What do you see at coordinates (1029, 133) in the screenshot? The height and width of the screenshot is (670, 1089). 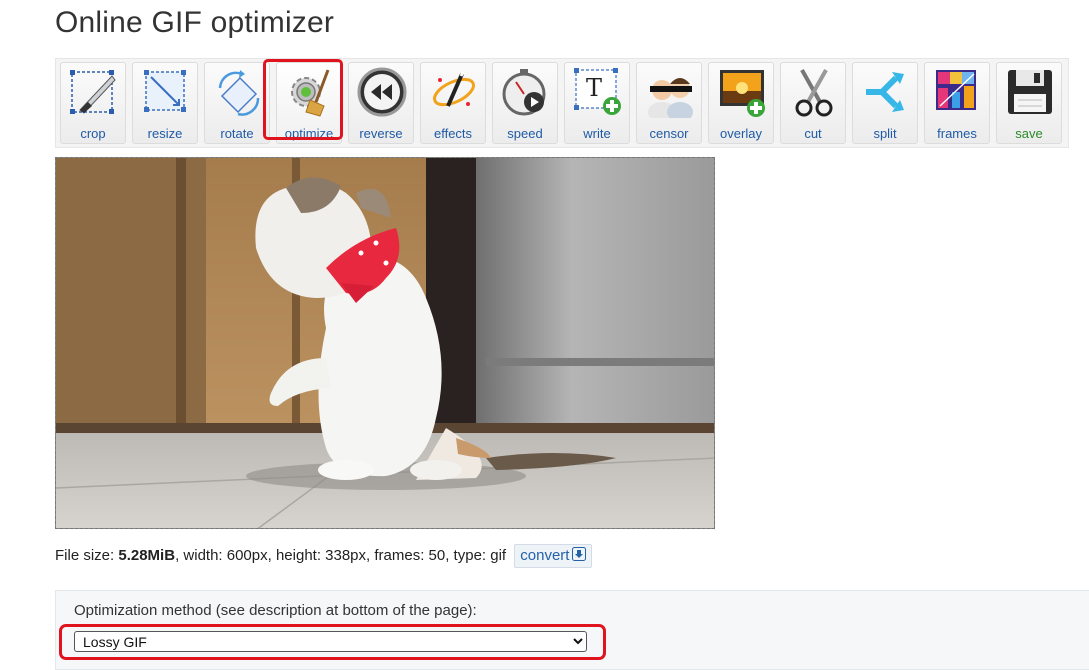 I see `tool-label: save` at bounding box center [1029, 133].